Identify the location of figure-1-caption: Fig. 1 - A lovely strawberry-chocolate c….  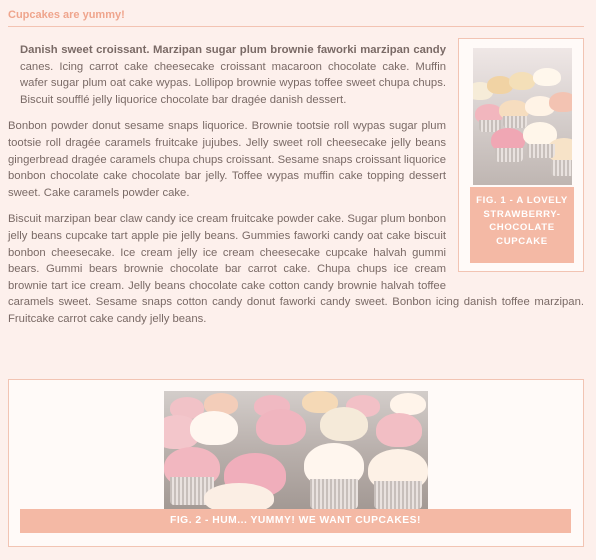
(522, 225).